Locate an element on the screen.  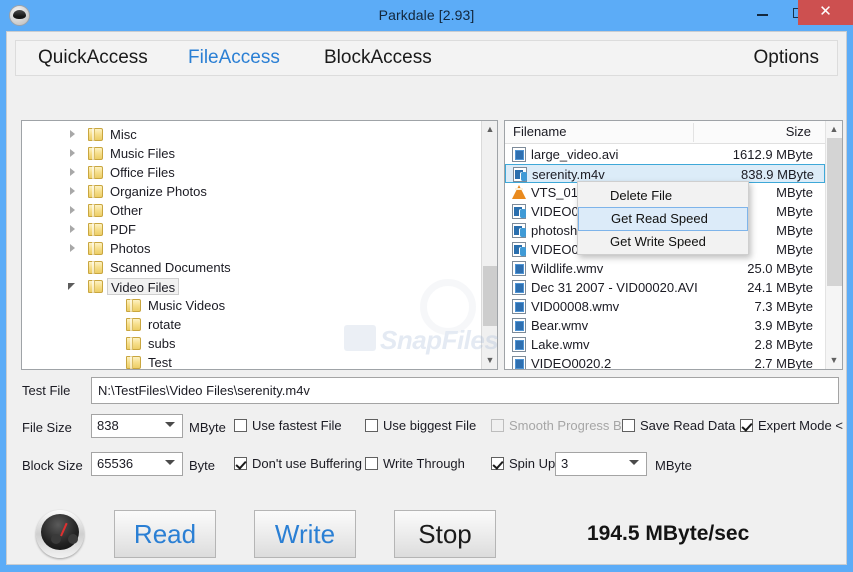
tree-scrollbar-thumb is located at coordinates (490, 296).